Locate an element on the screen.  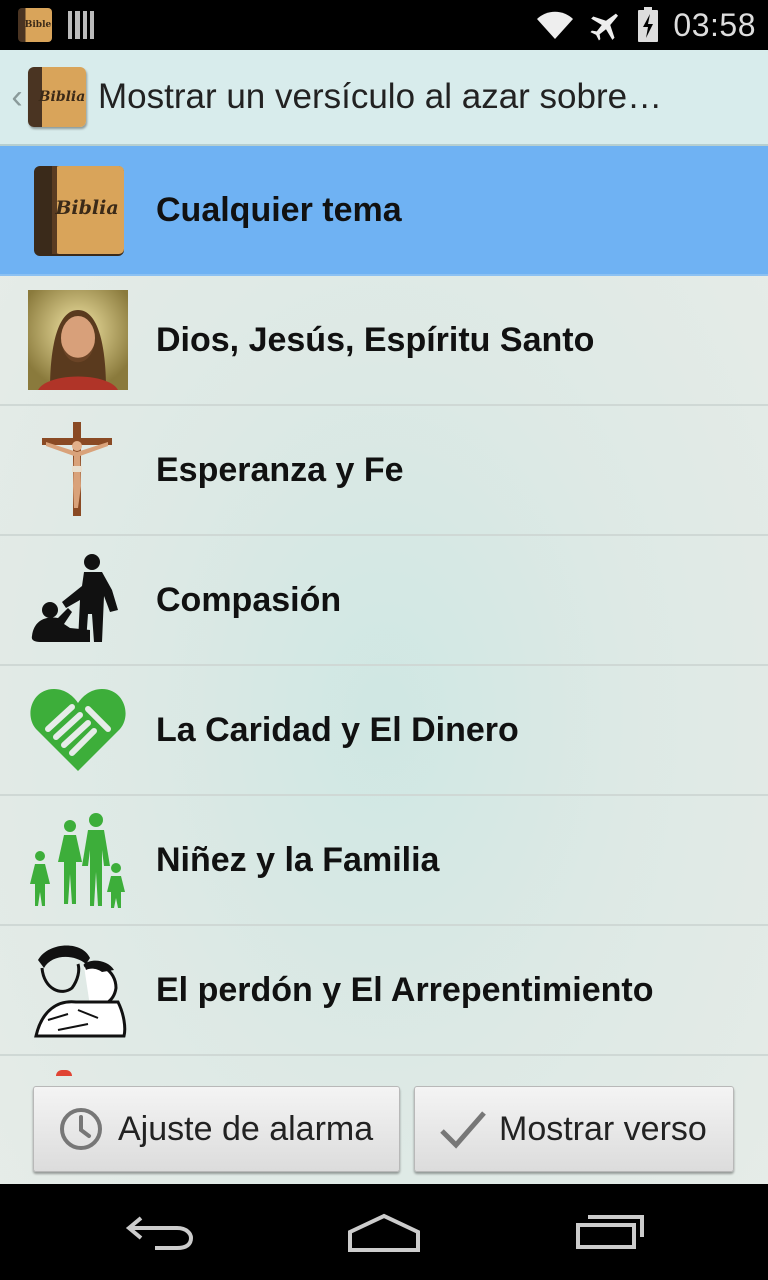
list-item-ninez-familia: Niñez y la Familia is located at coordinates (384, 861).